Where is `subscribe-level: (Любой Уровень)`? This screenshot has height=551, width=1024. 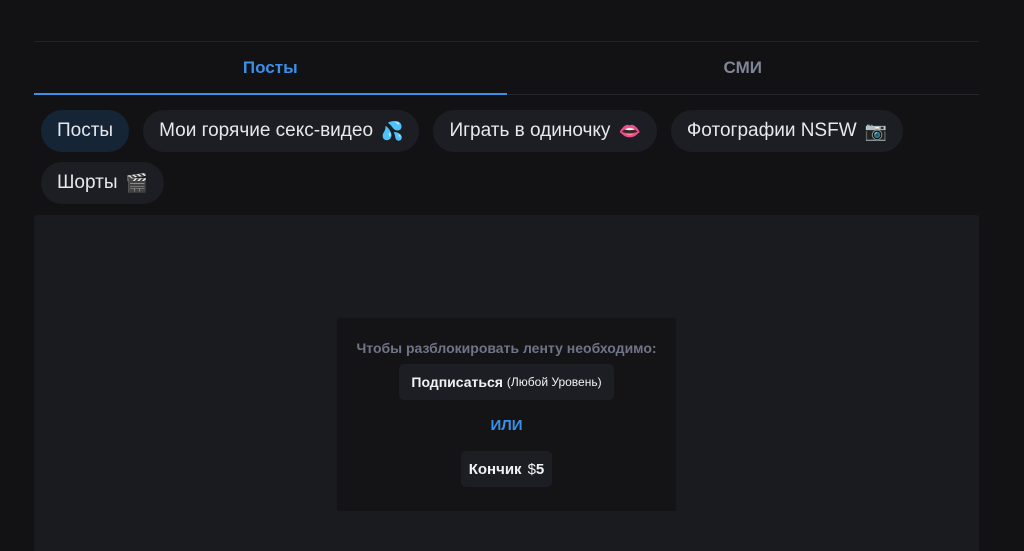
subscribe-level: (Любой Уровень) is located at coordinates (554, 382).